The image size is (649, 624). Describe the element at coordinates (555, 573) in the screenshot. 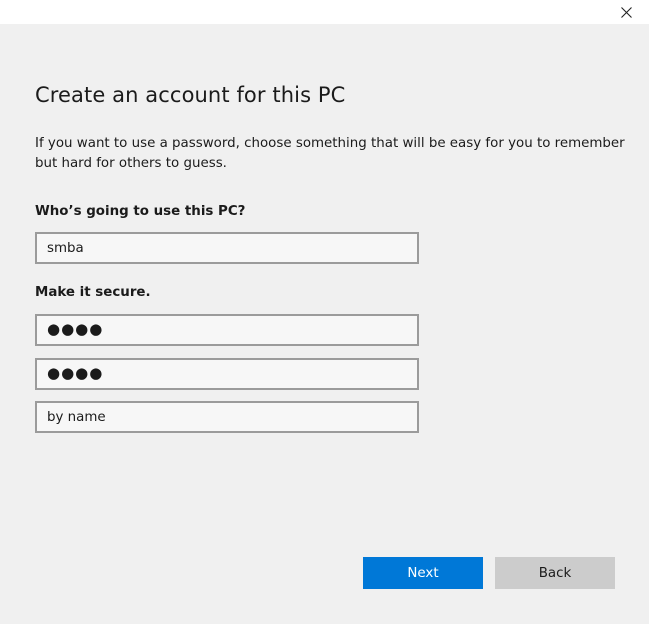

I see `back-button: Back` at that location.